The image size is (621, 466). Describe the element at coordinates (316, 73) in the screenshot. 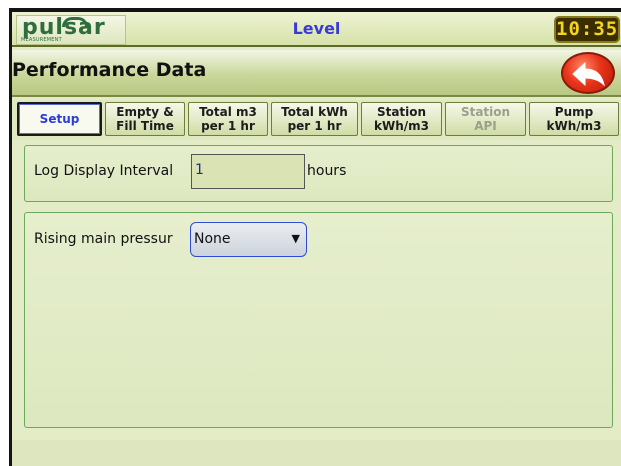

I see `page-header: Performance Data` at that location.